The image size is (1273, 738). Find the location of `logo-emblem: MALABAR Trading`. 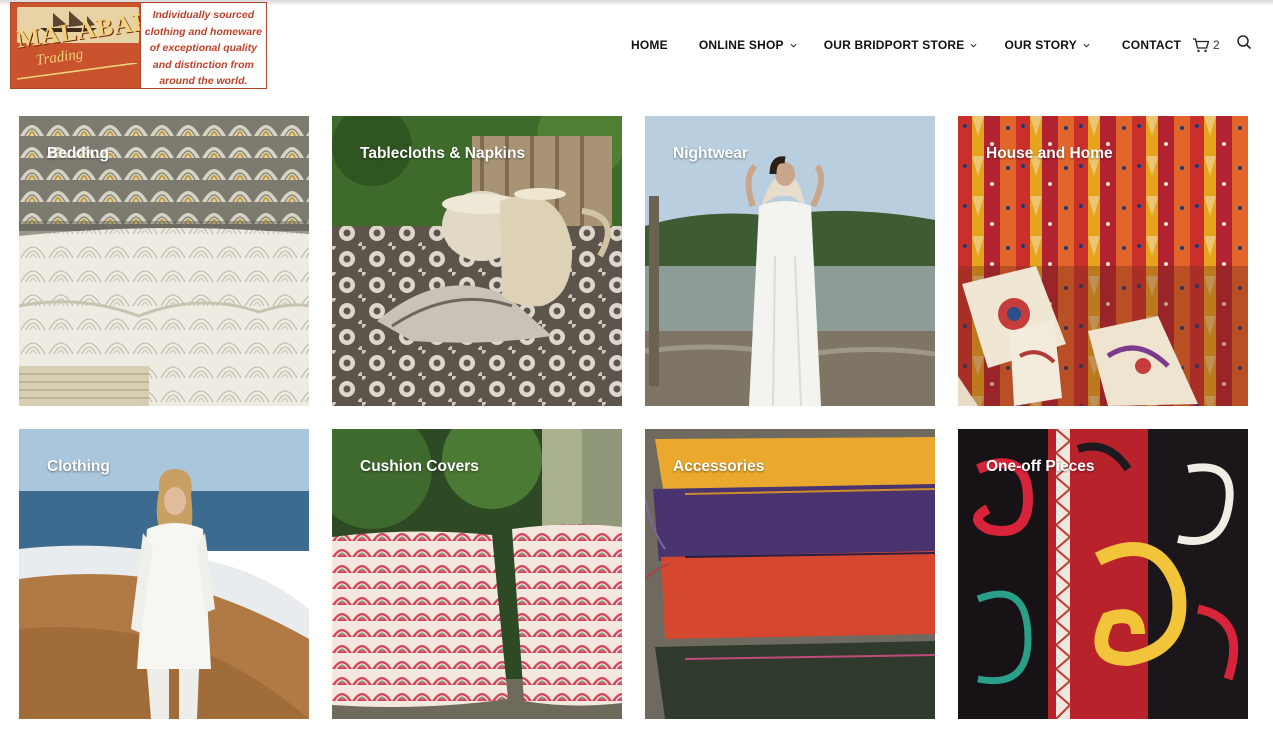

logo-emblem: MALABAR Trading is located at coordinates (75, 45).